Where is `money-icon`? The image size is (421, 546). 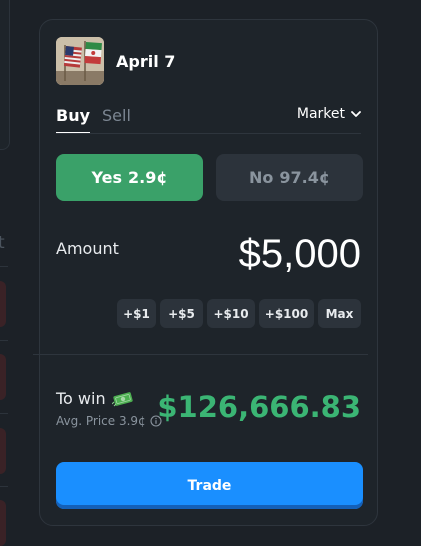 money-icon is located at coordinates (122, 398).